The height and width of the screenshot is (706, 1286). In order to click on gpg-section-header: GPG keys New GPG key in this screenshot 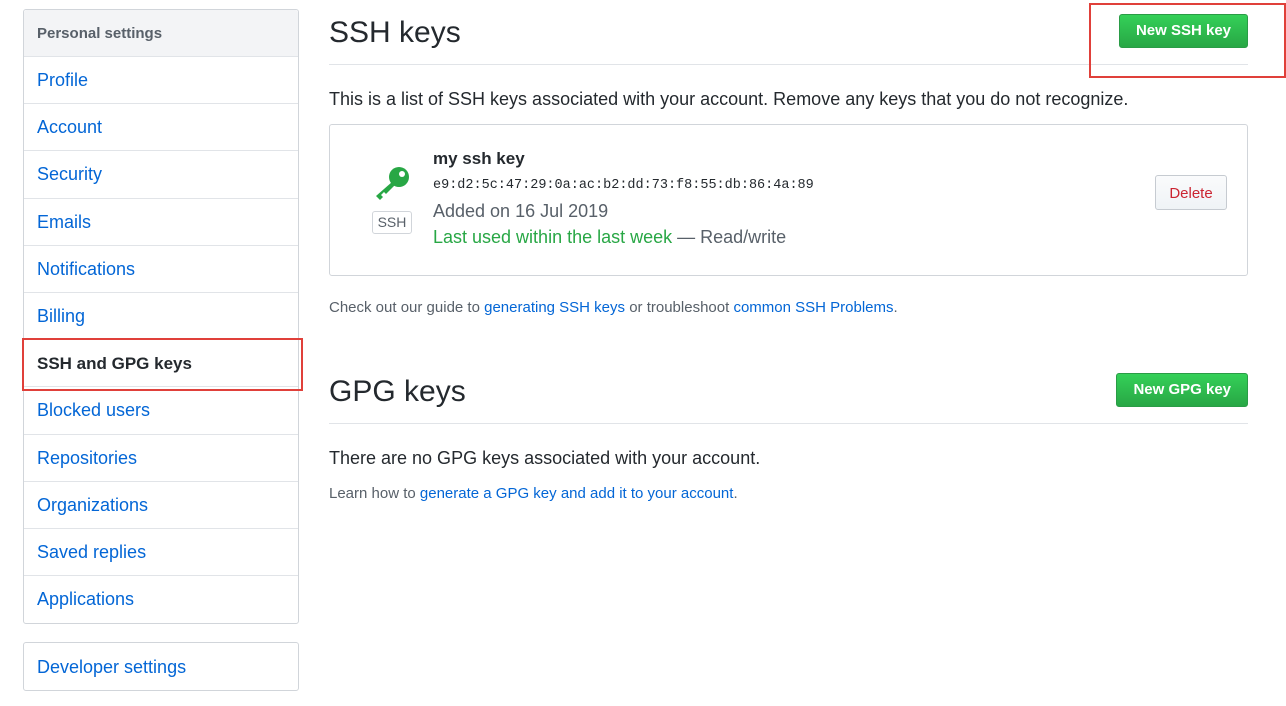, I will do `click(788, 391)`.